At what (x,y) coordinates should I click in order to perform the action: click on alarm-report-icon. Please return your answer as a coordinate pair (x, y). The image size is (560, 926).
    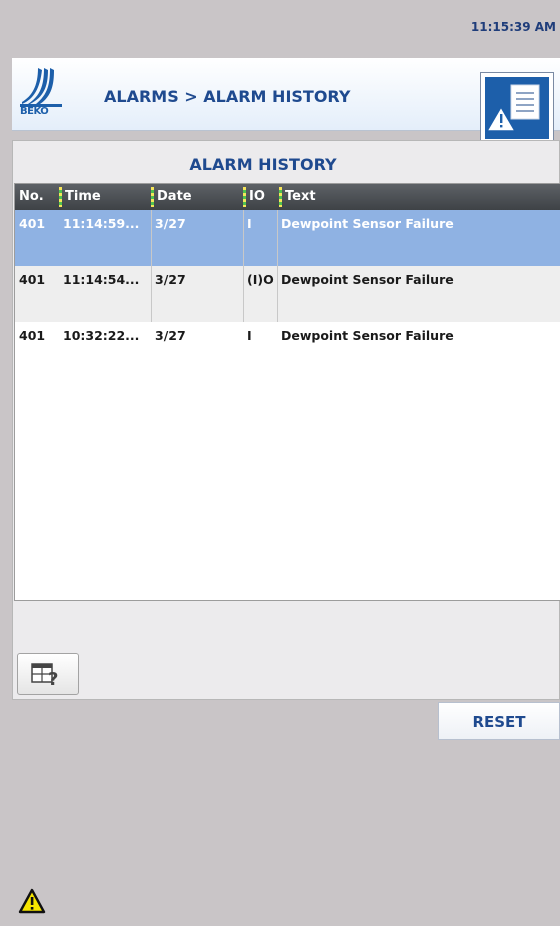
    Looking at the image, I should click on (517, 108).